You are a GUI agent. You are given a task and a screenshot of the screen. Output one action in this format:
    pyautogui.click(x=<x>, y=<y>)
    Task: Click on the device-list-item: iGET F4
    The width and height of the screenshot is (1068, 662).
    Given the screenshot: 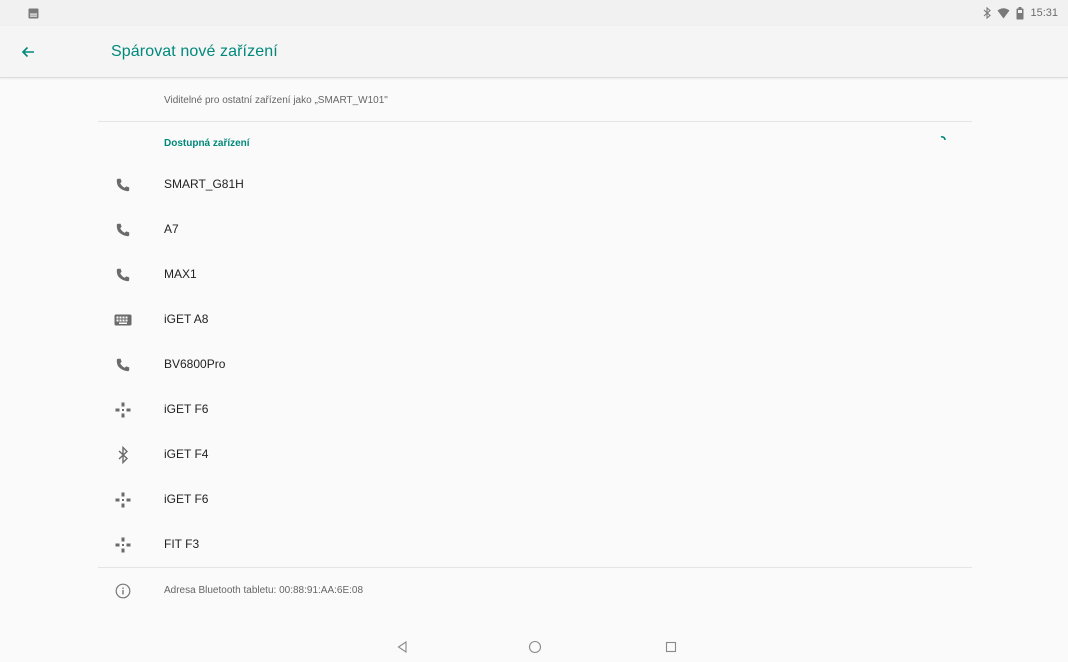 What is the action you would take?
    pyautogui.click(x=535, y=454)
    